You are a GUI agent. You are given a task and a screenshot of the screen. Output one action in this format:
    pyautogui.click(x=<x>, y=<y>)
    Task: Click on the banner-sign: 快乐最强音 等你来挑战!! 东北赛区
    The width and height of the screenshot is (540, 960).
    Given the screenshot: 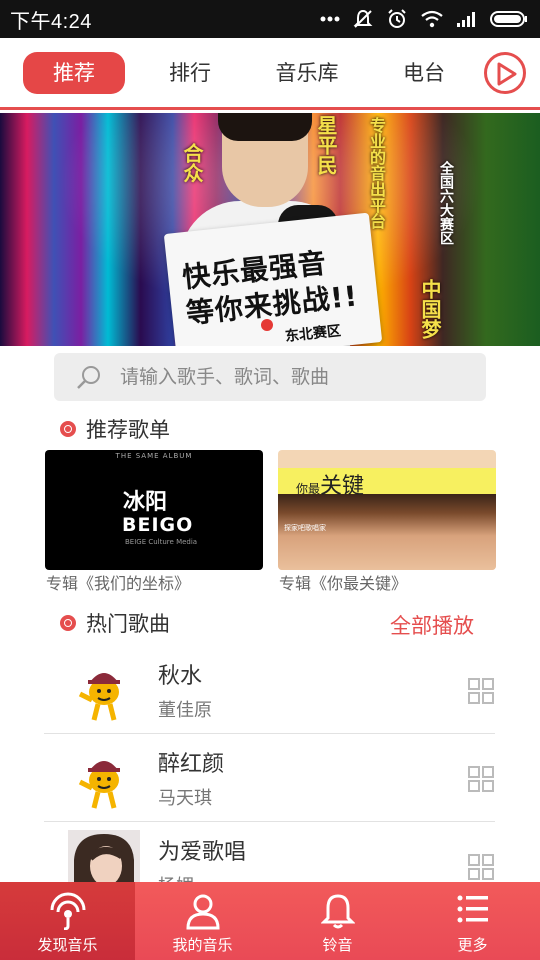 What is the action you would take?
    pyautogui.click(x=273, y=279)
    